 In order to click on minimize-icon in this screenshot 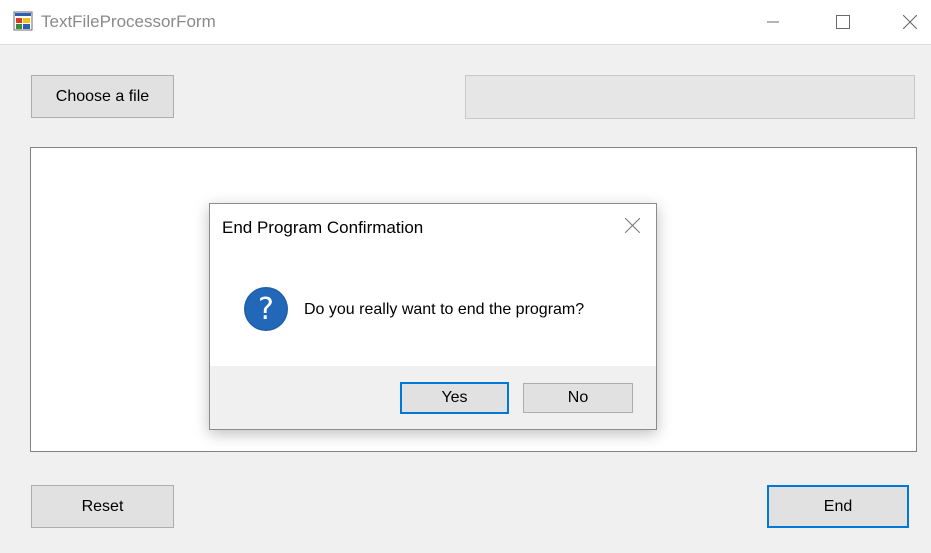, I will do `click(773, 22)`.